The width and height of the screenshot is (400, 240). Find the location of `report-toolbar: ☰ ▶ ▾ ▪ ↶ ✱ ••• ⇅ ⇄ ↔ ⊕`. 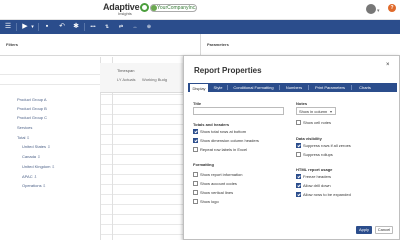

report-toolbar: ☰ ▶ ▾ ▪ ↶ ✱ ••• ⇅ ⇄ ↔ ⊕ is located at coordinates (200, 27).